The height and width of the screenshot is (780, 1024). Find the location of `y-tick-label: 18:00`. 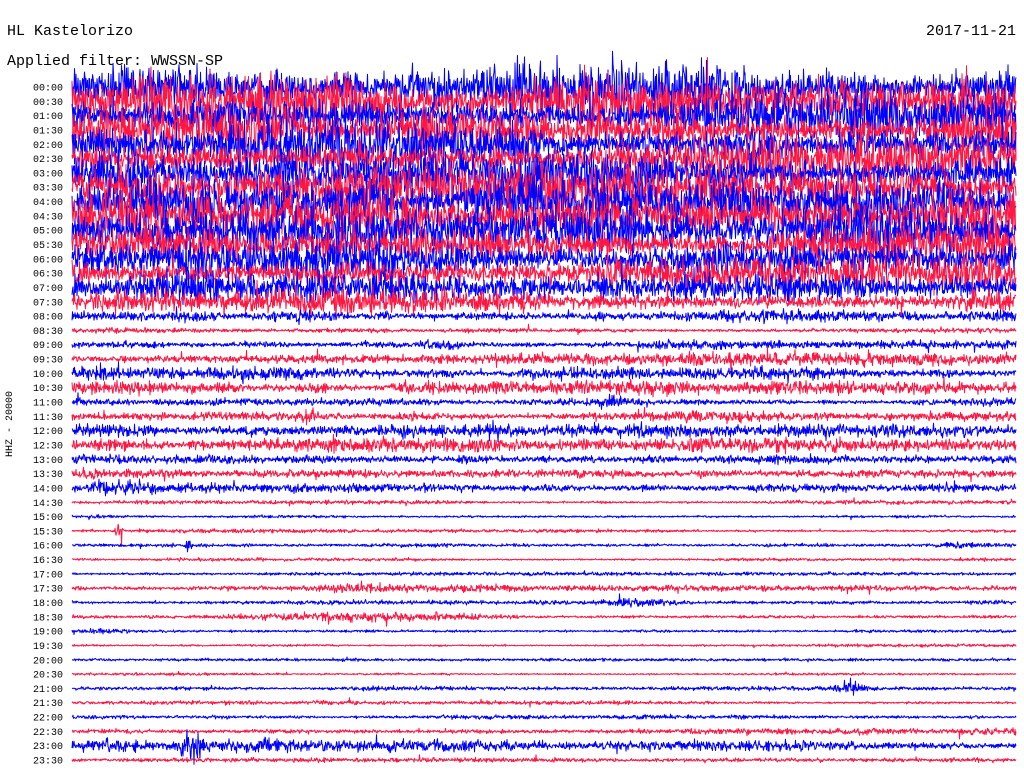

y-tick-label: 18:00 is located at coordinates (48, 604).